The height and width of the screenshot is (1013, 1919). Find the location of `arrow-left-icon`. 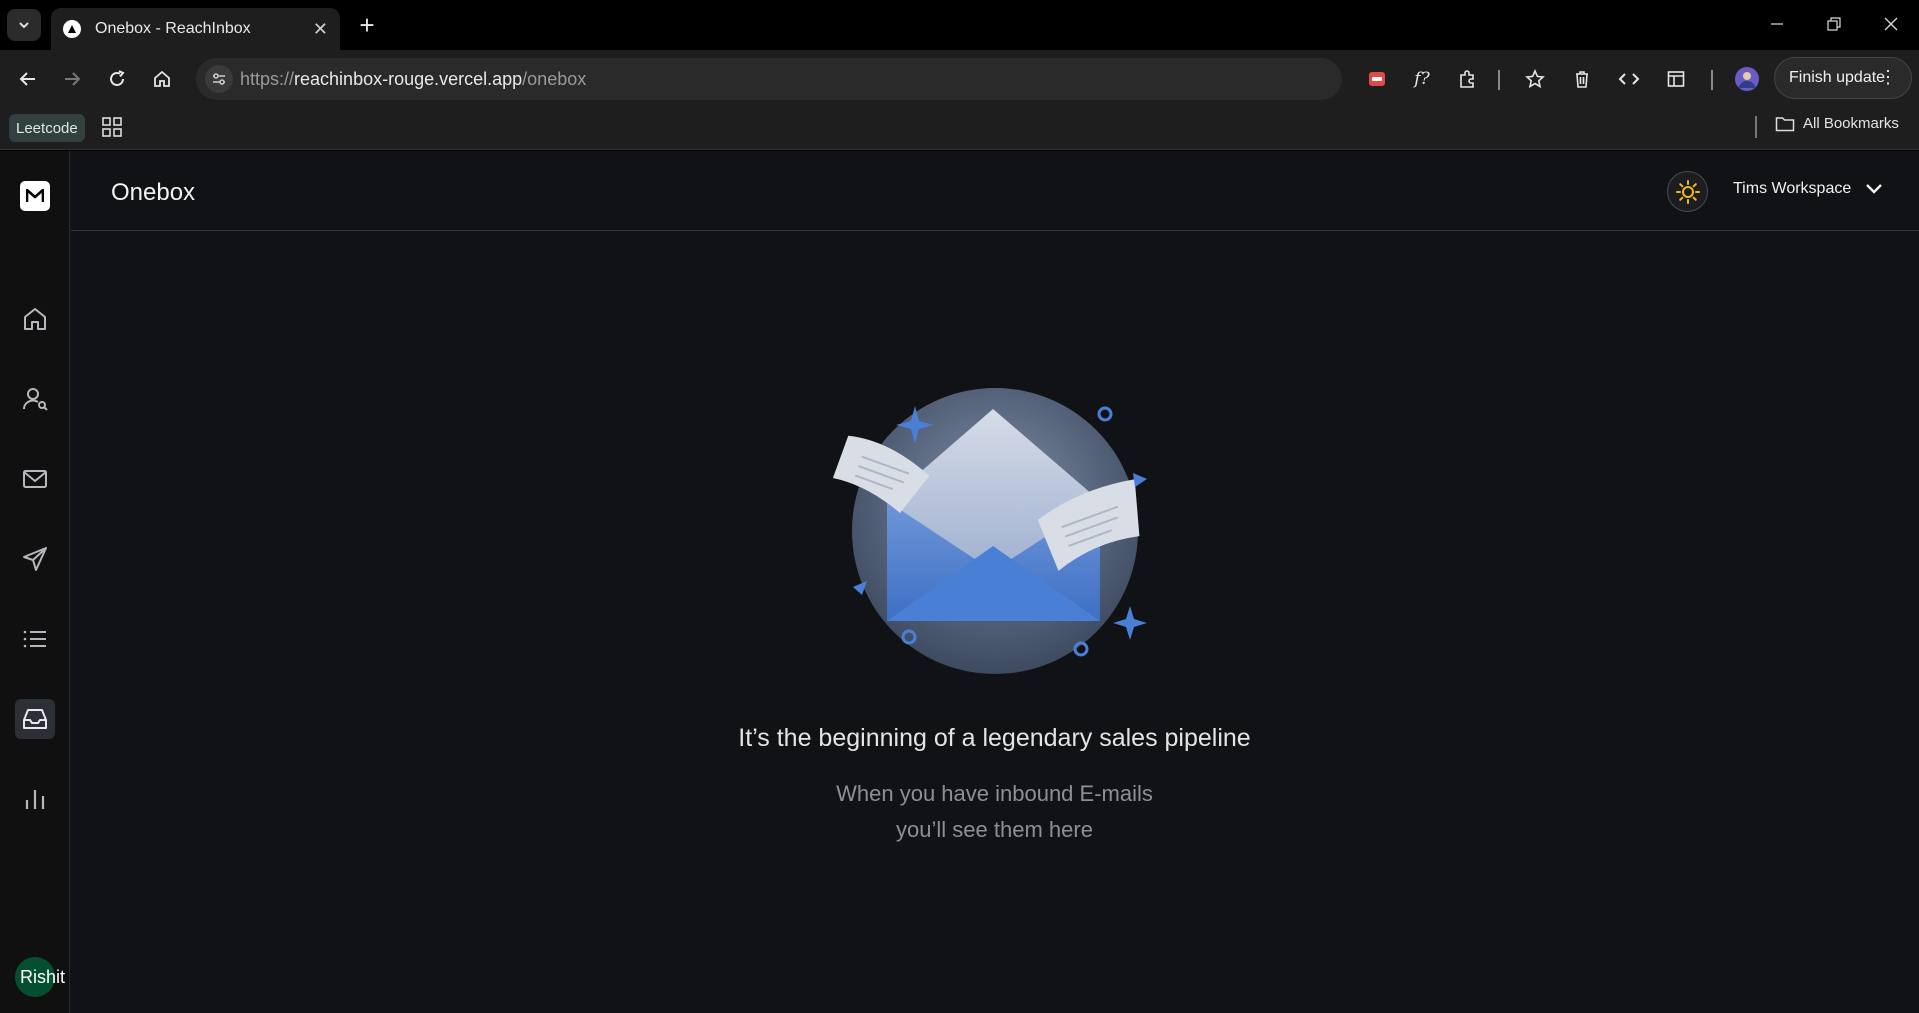

arrow-left-icon is located at coordinates (27, 79).